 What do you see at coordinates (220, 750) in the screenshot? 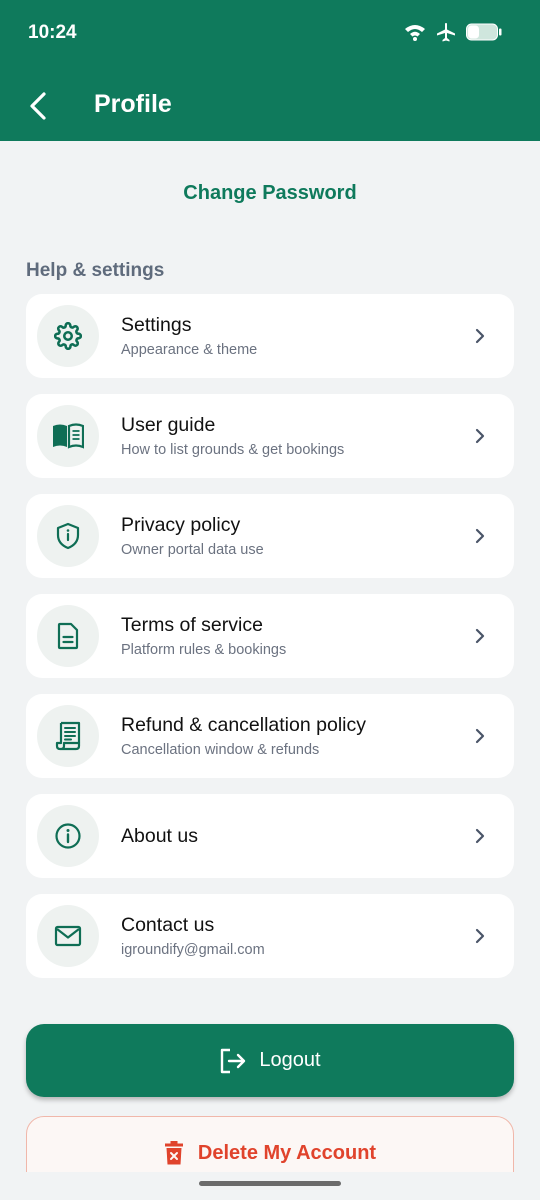
I see `item-subtitle: Cancellation window & refunds` at bounding box center [220, 750].